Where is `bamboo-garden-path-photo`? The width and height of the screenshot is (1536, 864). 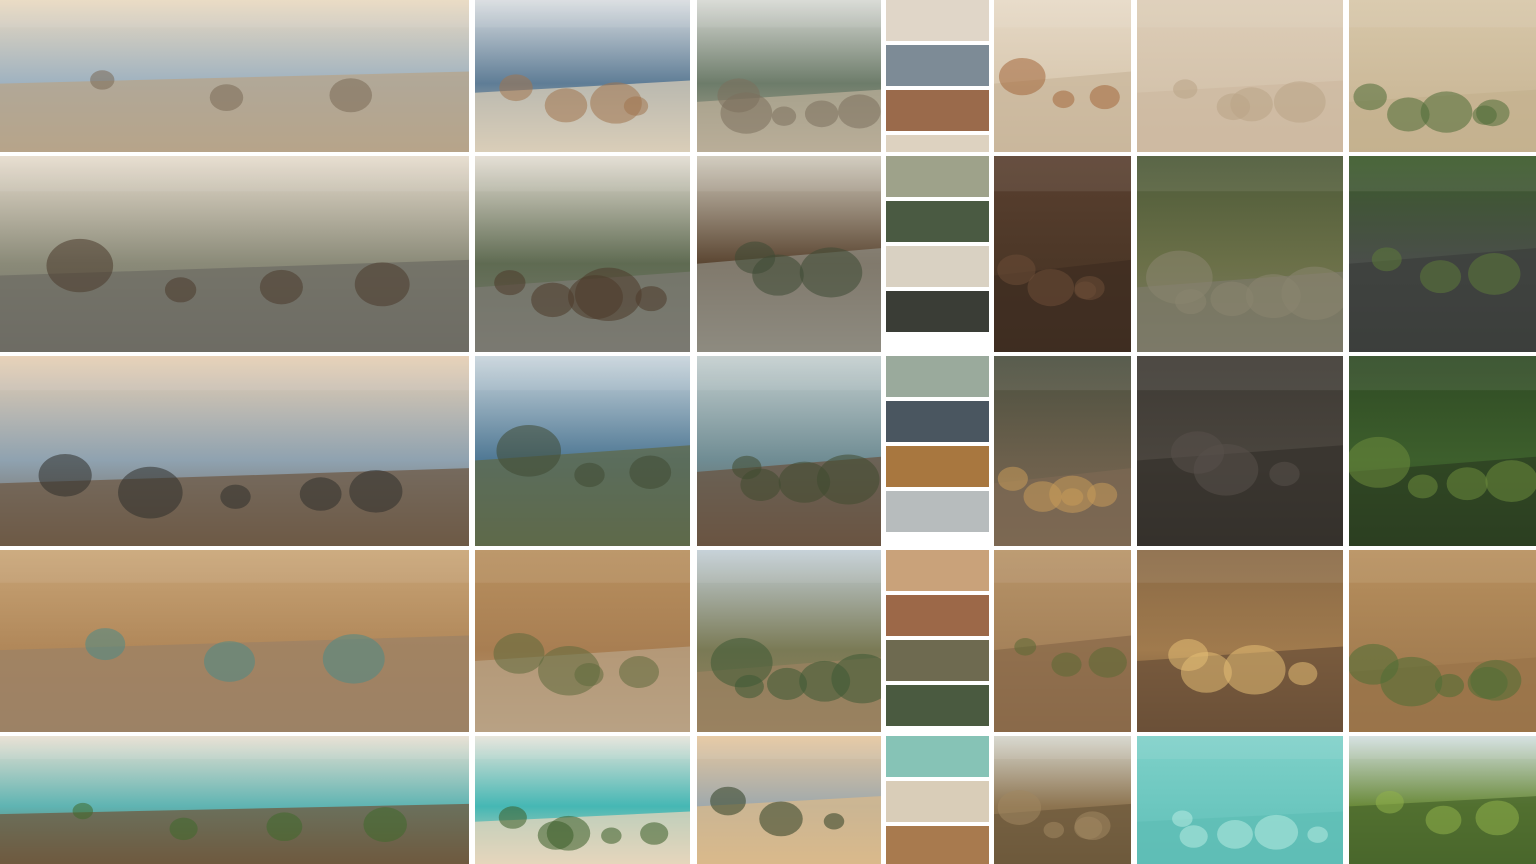 bamboo-garden-path-photo is located at coordinates (1240, 254).